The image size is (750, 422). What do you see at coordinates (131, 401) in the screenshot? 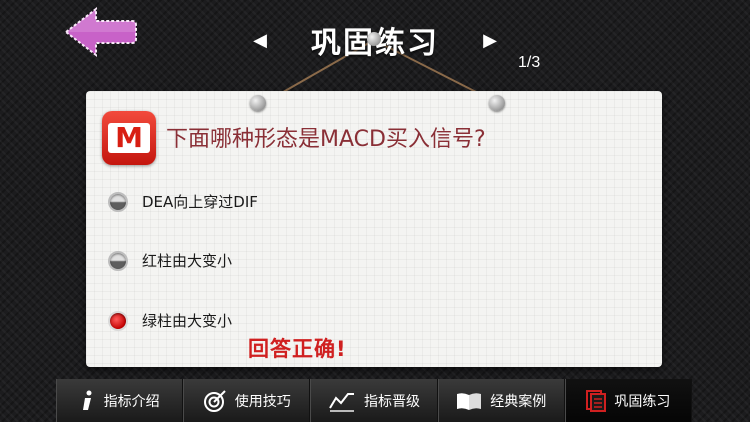
I see `tab-label: 指标介绍` at bounding box center [131, 401].